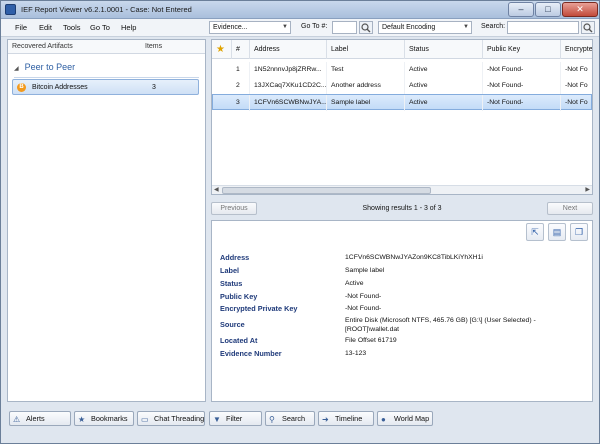  I want to click on close-button: ✕, so click(580, 9).